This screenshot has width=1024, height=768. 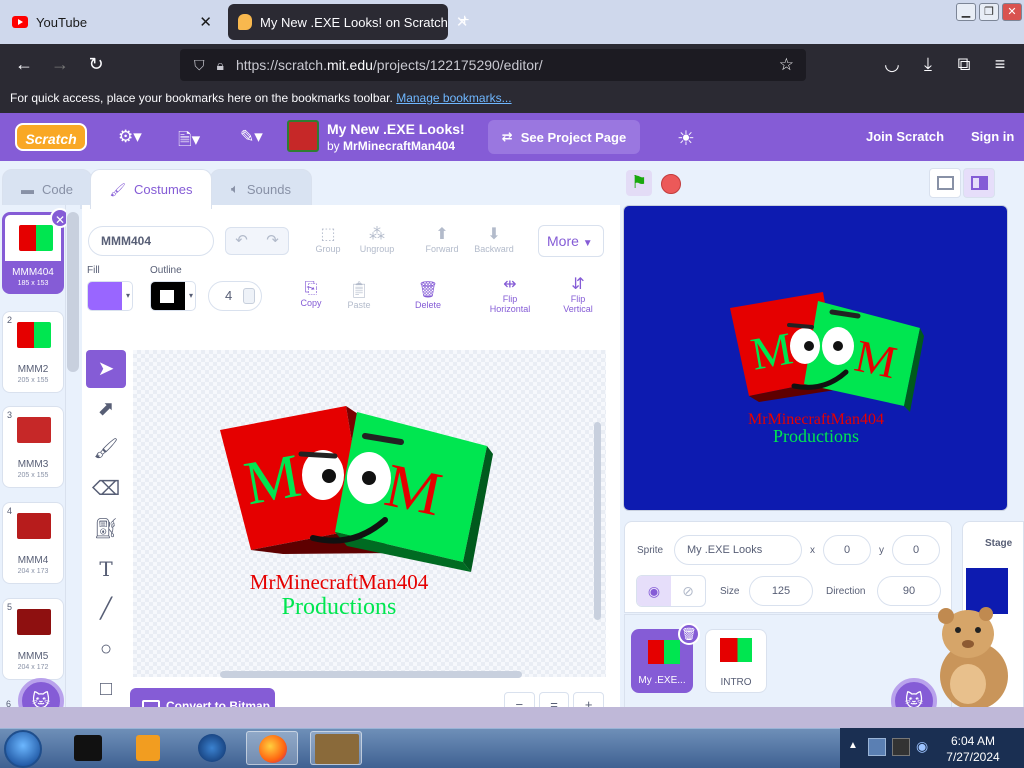 I want to click on stage-canvas: M M MrMinecraftMan404 Productions, so click(x=815, y=358).